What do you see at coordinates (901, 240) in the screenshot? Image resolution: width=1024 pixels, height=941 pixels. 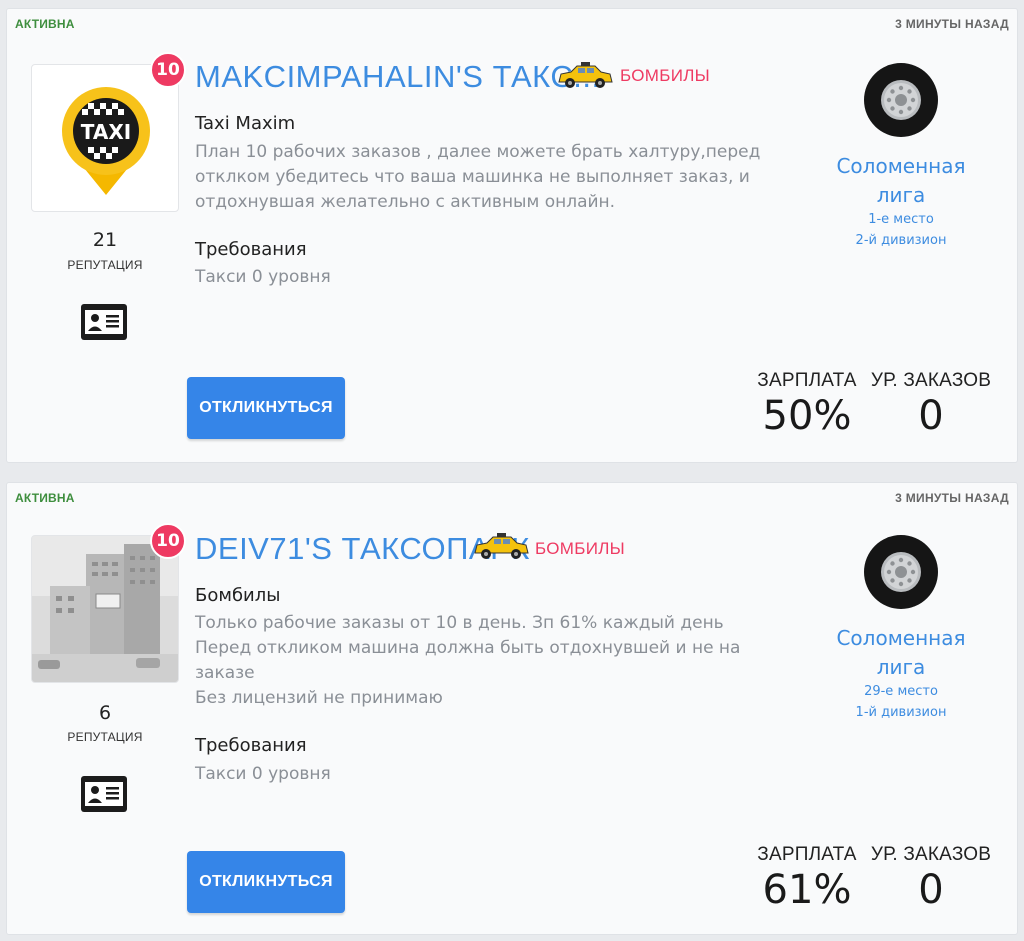 I see `league-division: 2-й дивизион` at bounding box center [901, 240].